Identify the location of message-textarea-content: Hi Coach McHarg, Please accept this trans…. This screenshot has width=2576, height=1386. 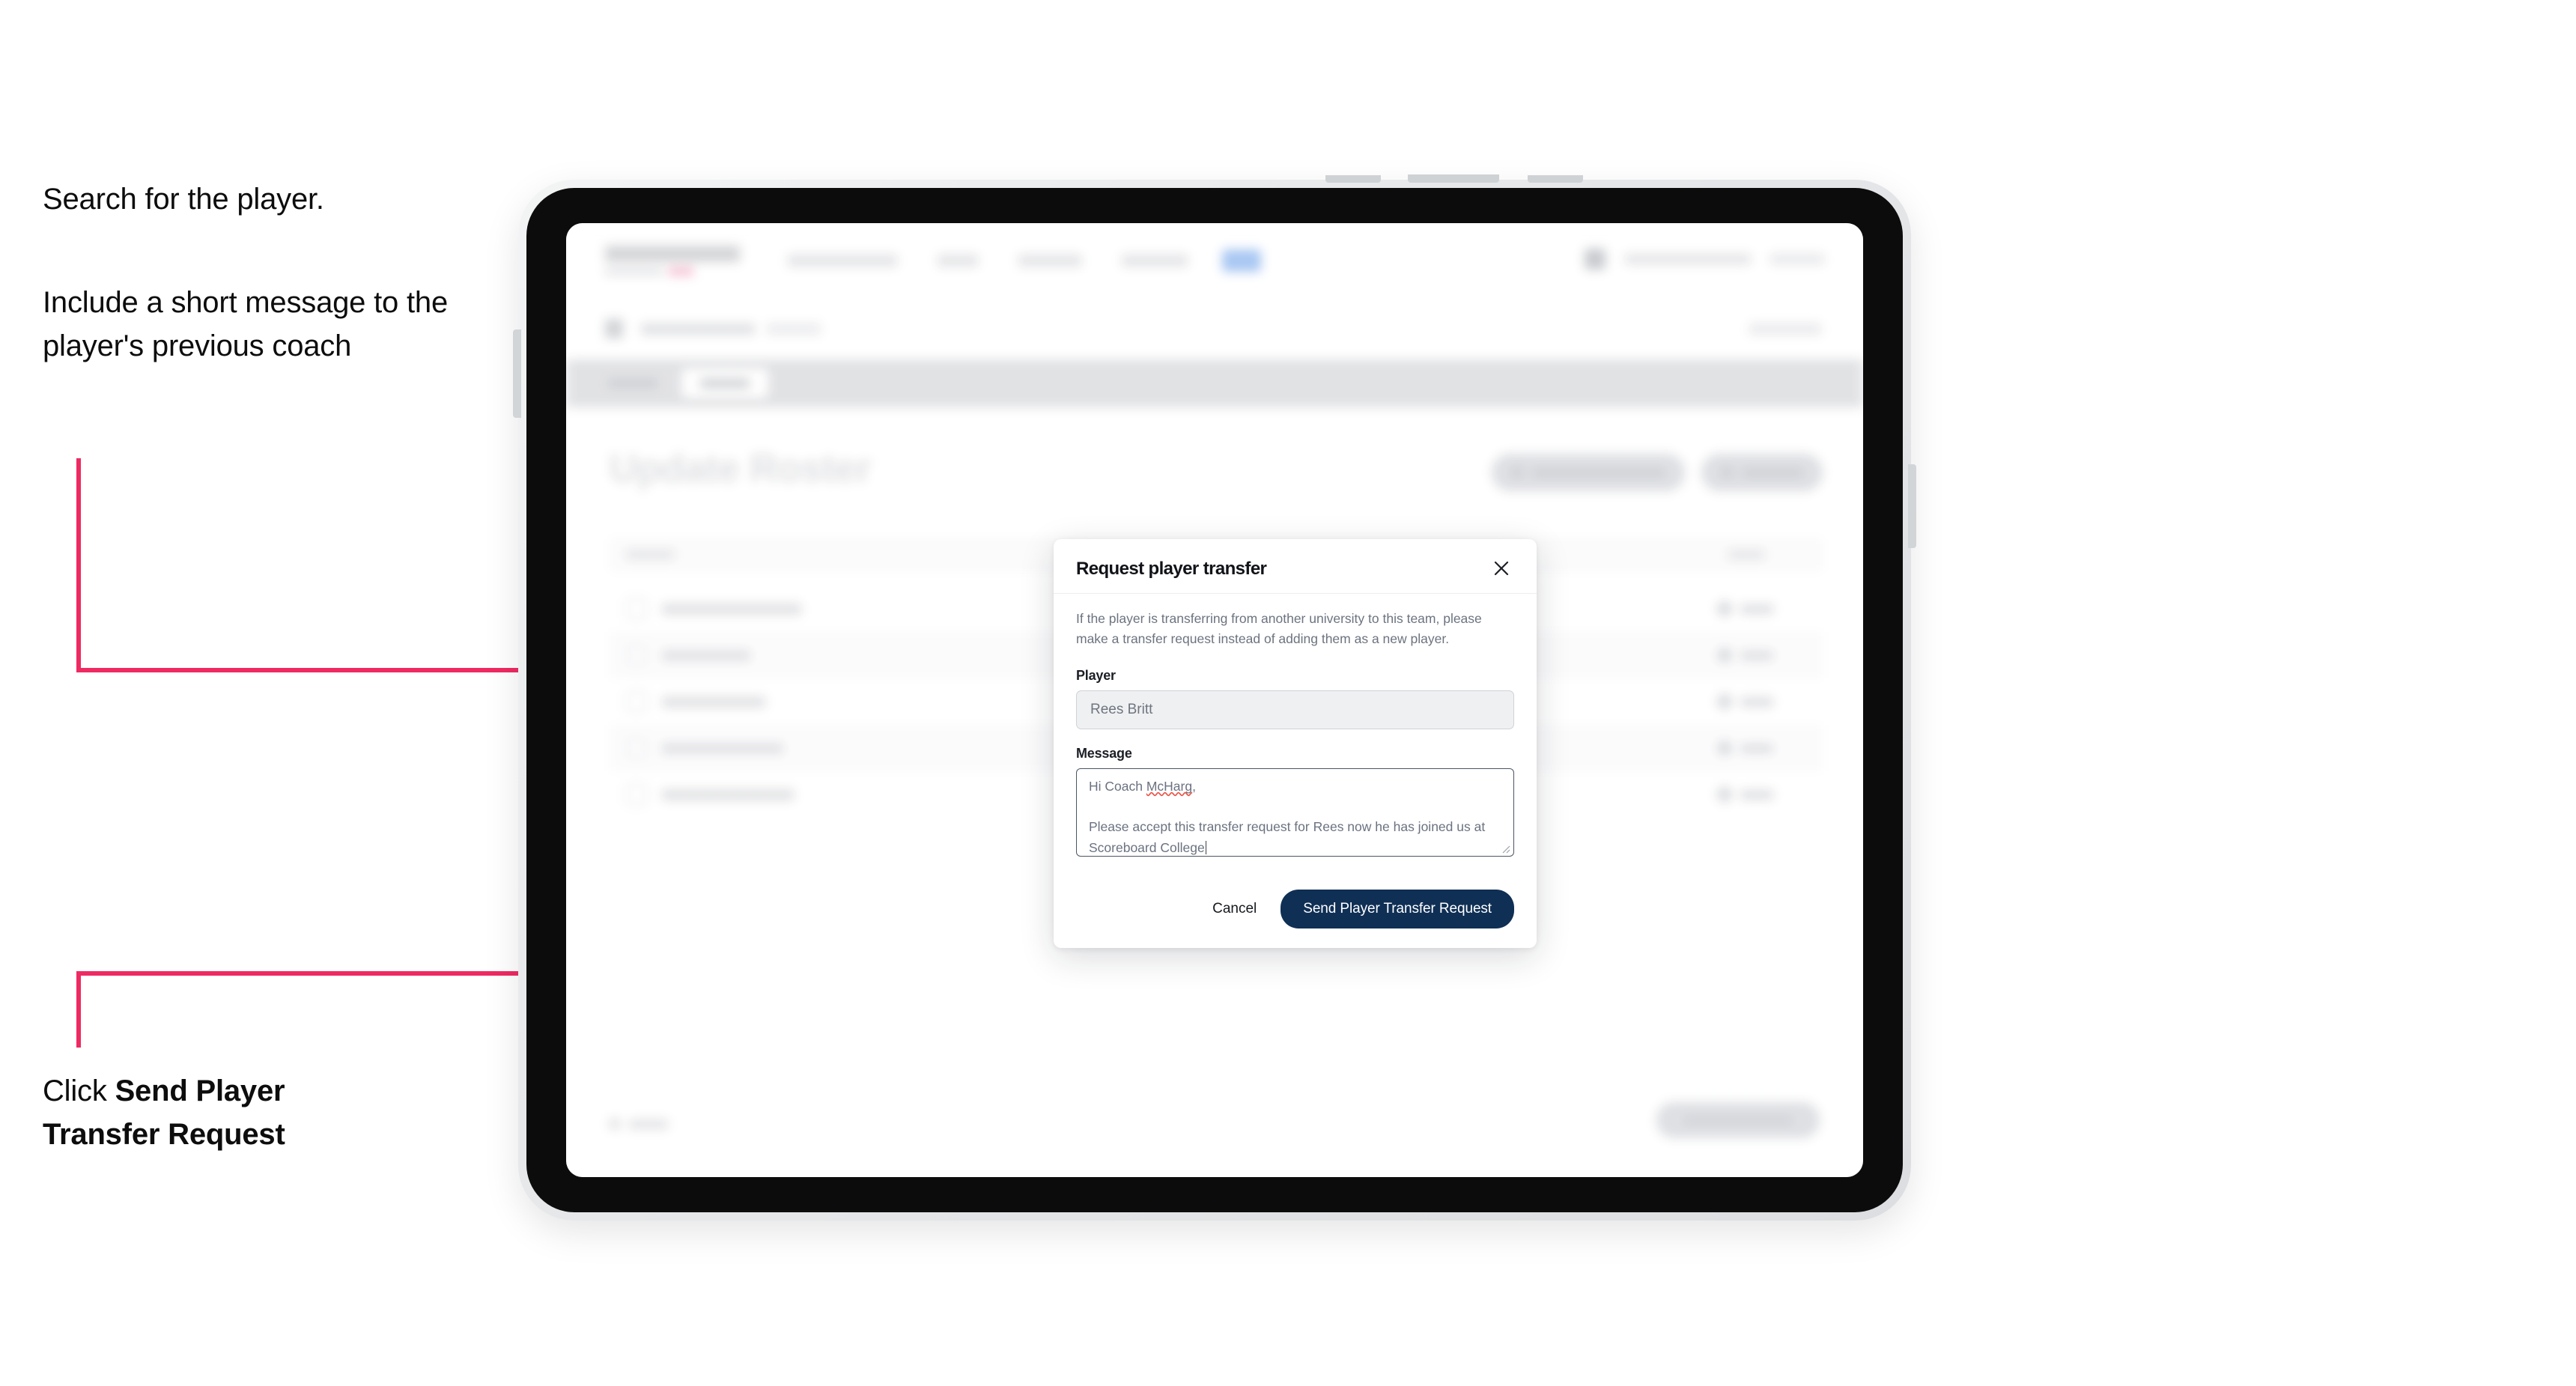
(1295, 816).